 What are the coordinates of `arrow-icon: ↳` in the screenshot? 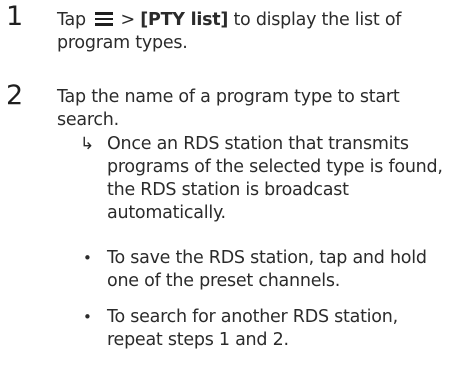 It's located at (87, 144).